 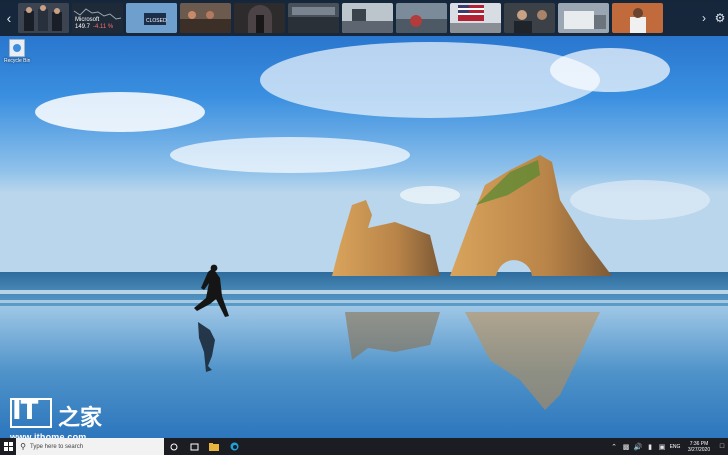 I want to click on search-placeholder: Type here to search, so click(x=57, y=446).